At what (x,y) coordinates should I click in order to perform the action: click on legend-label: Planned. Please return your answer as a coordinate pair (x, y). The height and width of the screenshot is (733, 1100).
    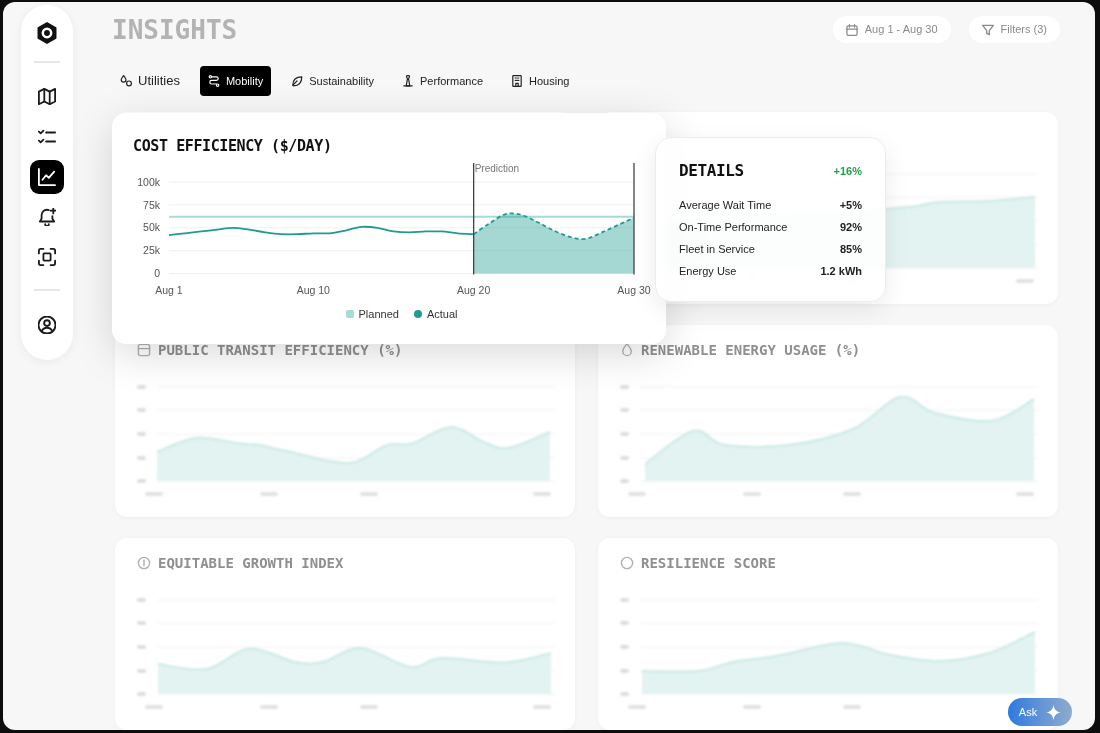
    Looking at the image, I should click on (378, 314).